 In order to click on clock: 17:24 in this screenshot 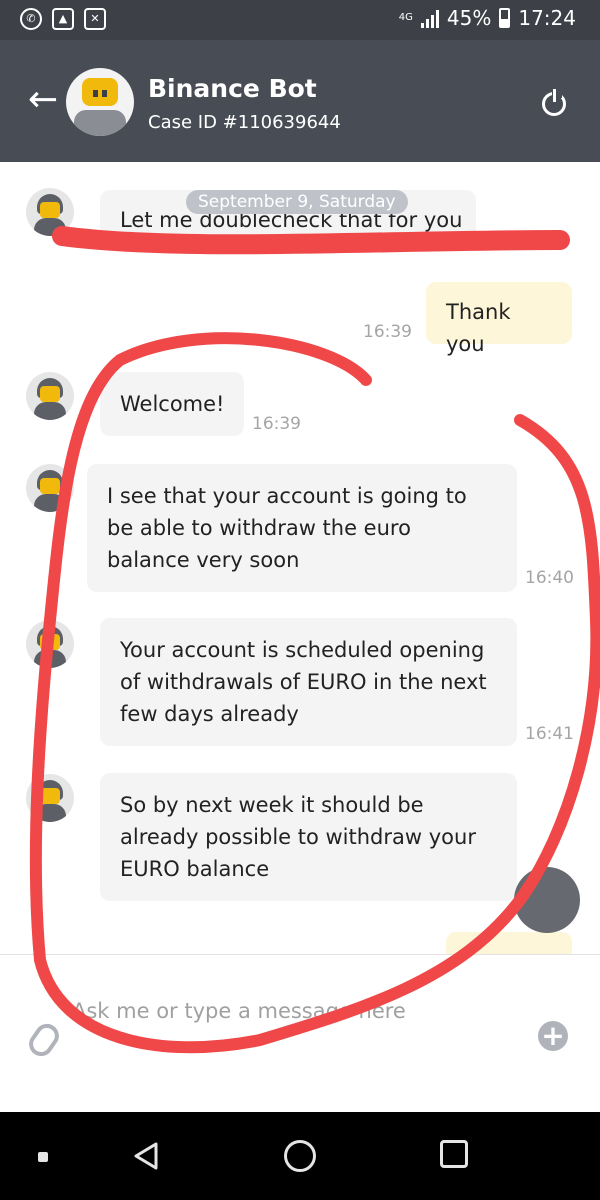, I will do `click(547, 18)`.